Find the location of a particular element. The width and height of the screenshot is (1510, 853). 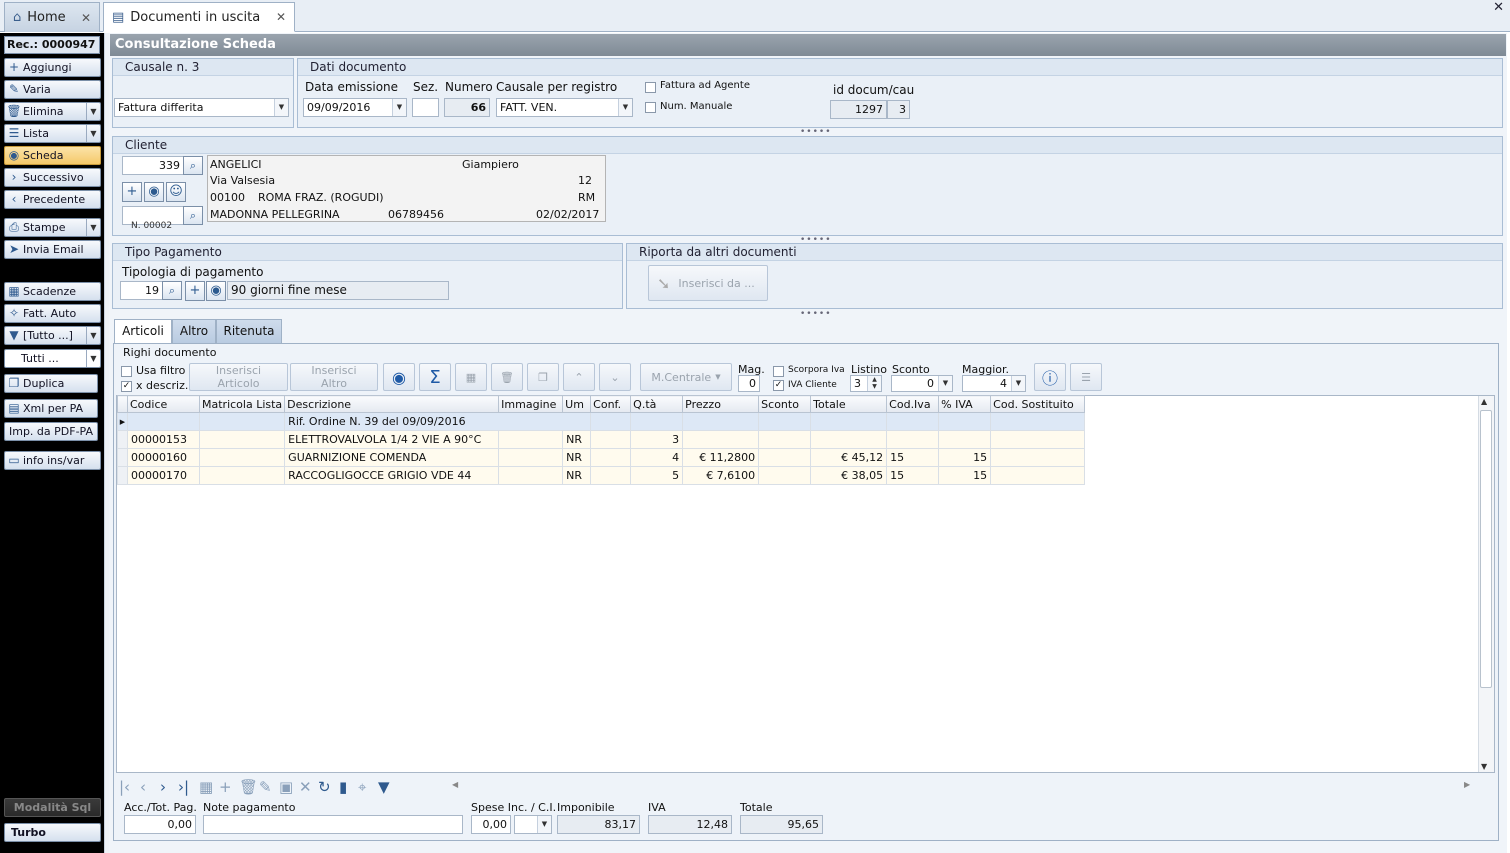

previous-record-icon: ‹ is located at coordinates (143, 787).